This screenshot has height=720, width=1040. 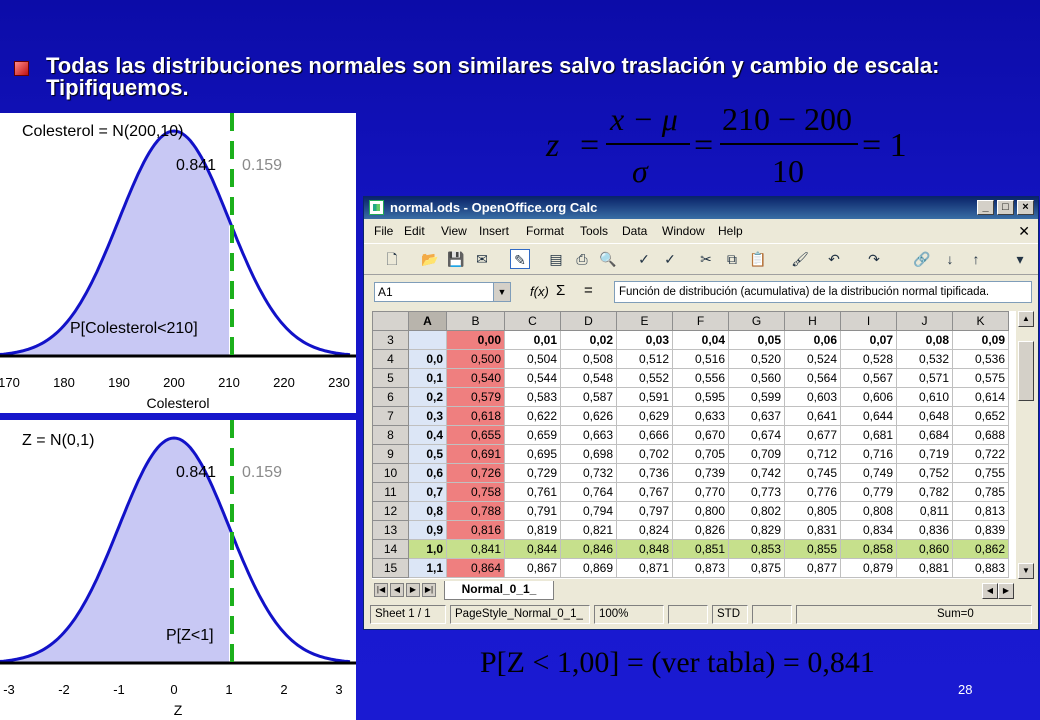 What do you see at coordinates (532, 435) in the screenshot?
I see `cell: 0,659` at bounding box center [532, 435].